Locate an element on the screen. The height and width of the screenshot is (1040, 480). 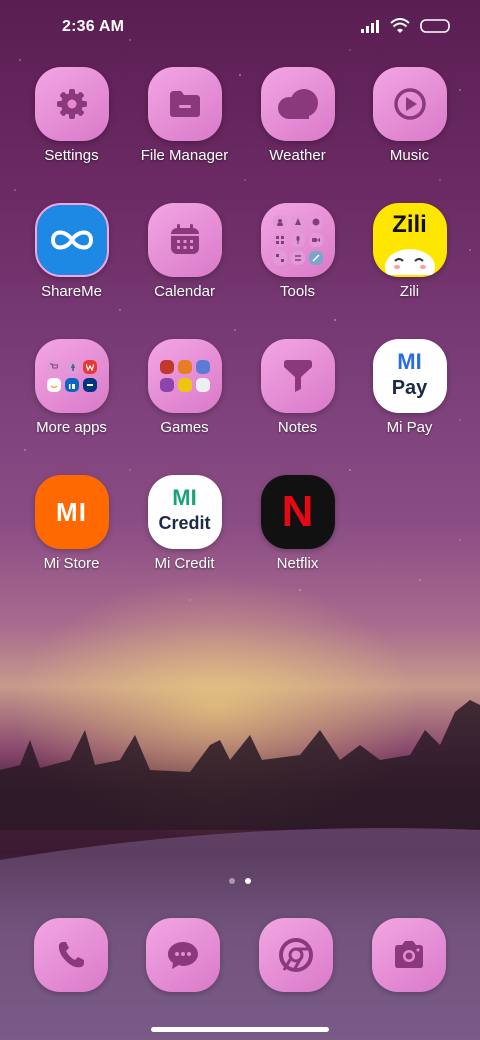
weather-app-icon is located at coordinates (297, 104).